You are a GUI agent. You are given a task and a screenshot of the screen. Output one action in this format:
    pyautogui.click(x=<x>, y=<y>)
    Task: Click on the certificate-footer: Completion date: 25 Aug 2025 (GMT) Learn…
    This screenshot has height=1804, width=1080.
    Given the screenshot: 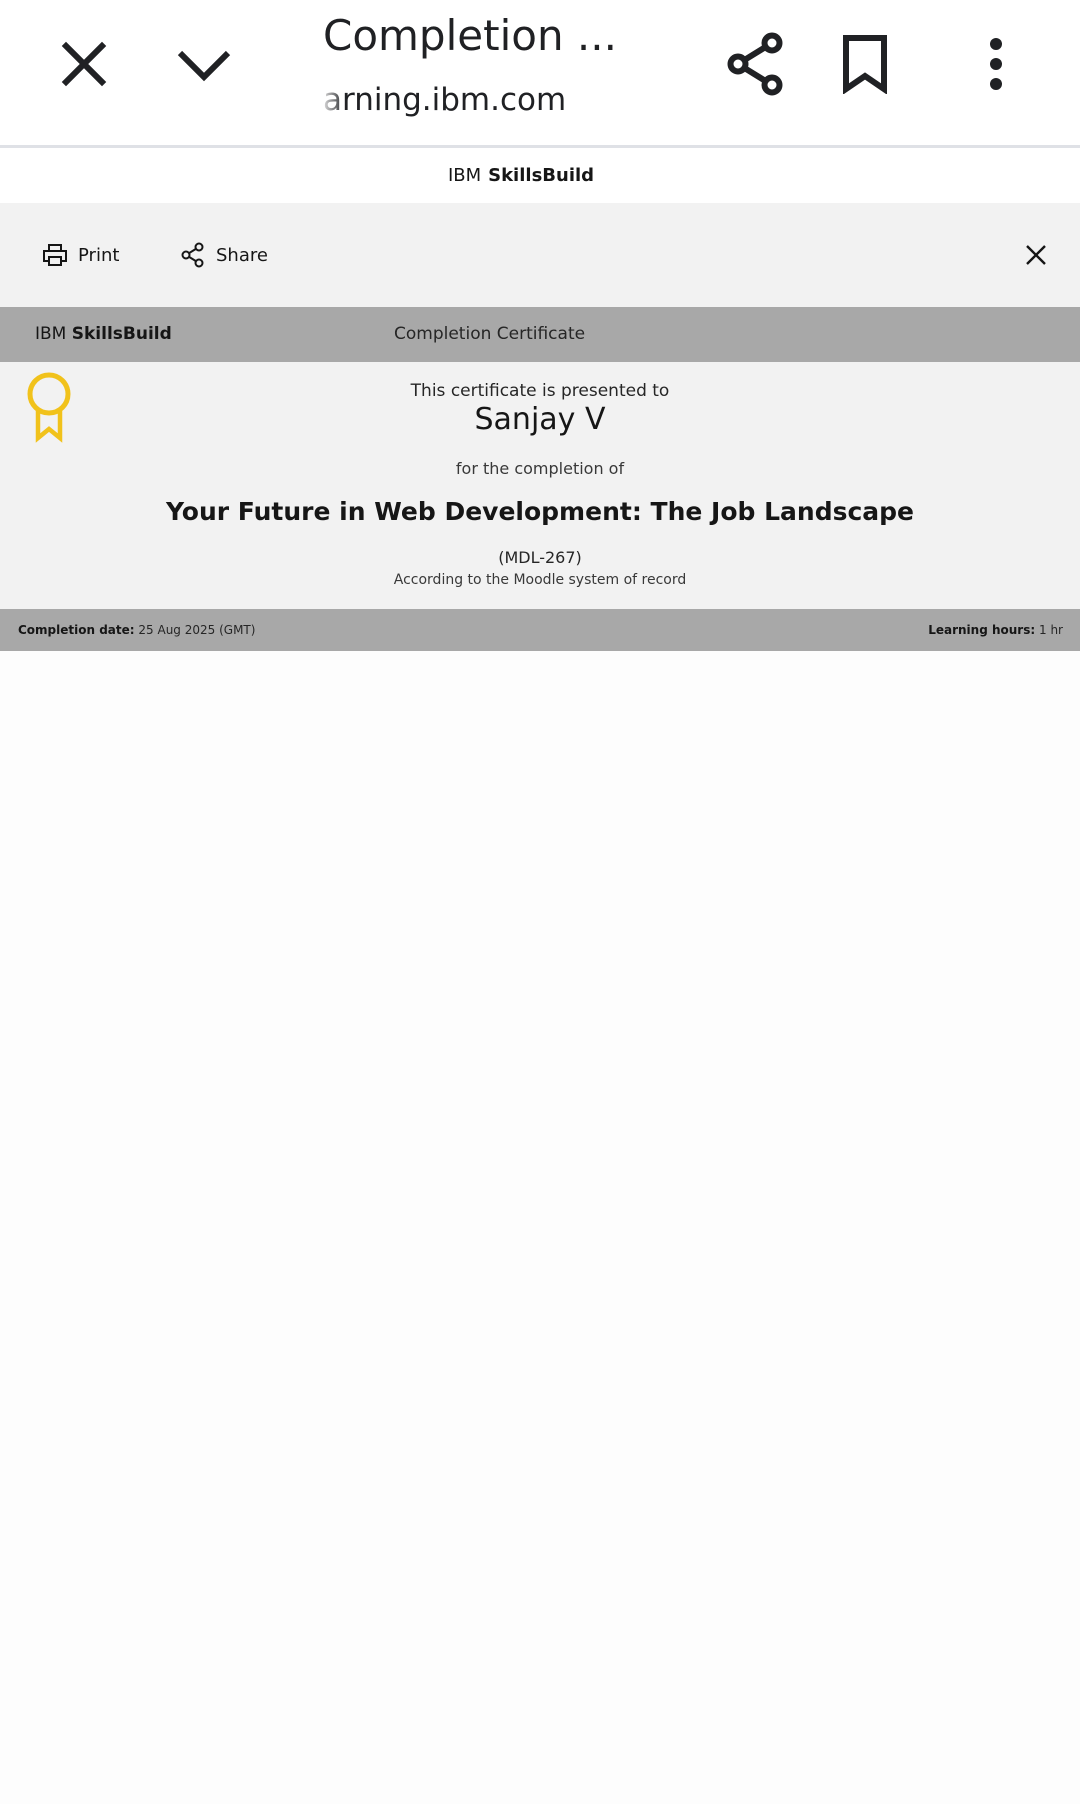 What is the action you would take?
    pyautogui.click(x=540, y=630)
    